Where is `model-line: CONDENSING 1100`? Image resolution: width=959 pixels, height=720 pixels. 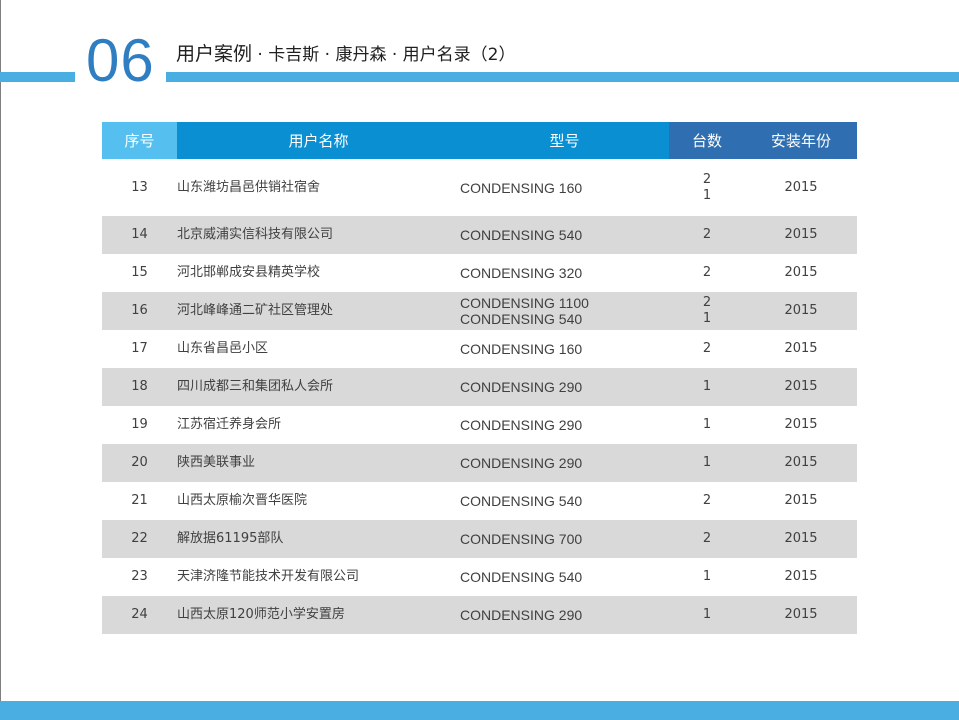 model-line: CONDENSING 1100 is located at coordinates (524, 303).